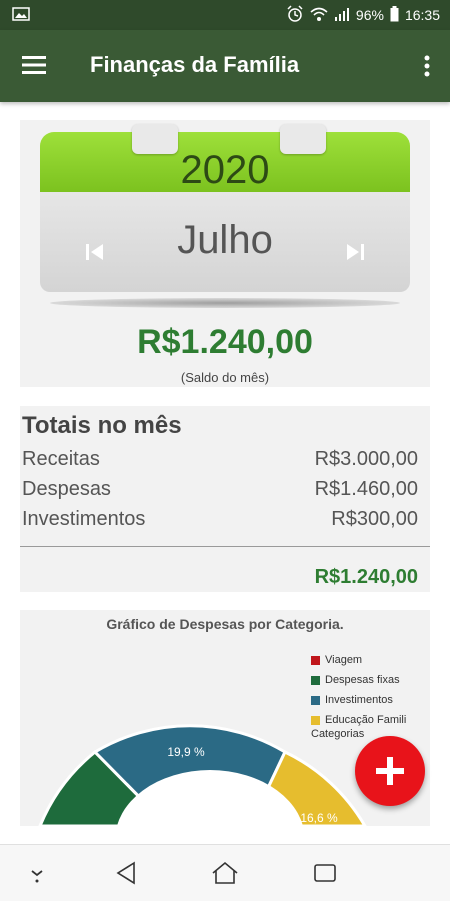  I want to click on legend-label: Investimentos, so click(359, 700).